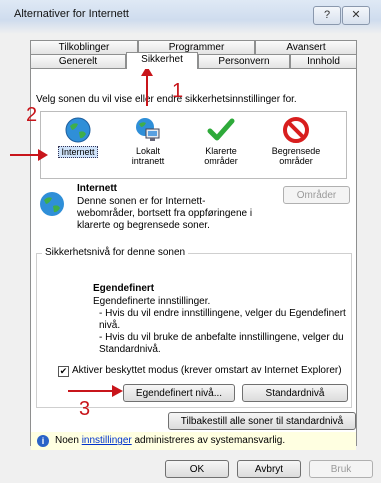  What do you see at coordinates (244, 61) in the screenshot?
I see `tab-personvern: Personvern` at bounding box center [244, 61].